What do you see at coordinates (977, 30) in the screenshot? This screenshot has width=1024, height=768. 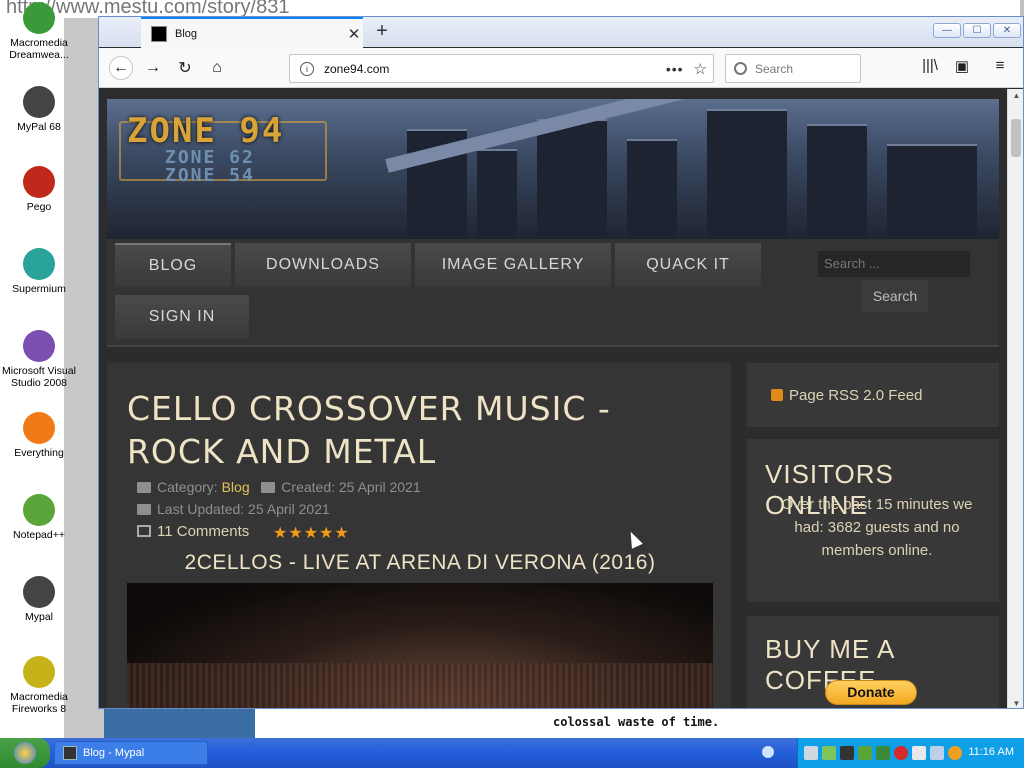 I see `maximize-button: ☐` at bounding box center [977, 30].